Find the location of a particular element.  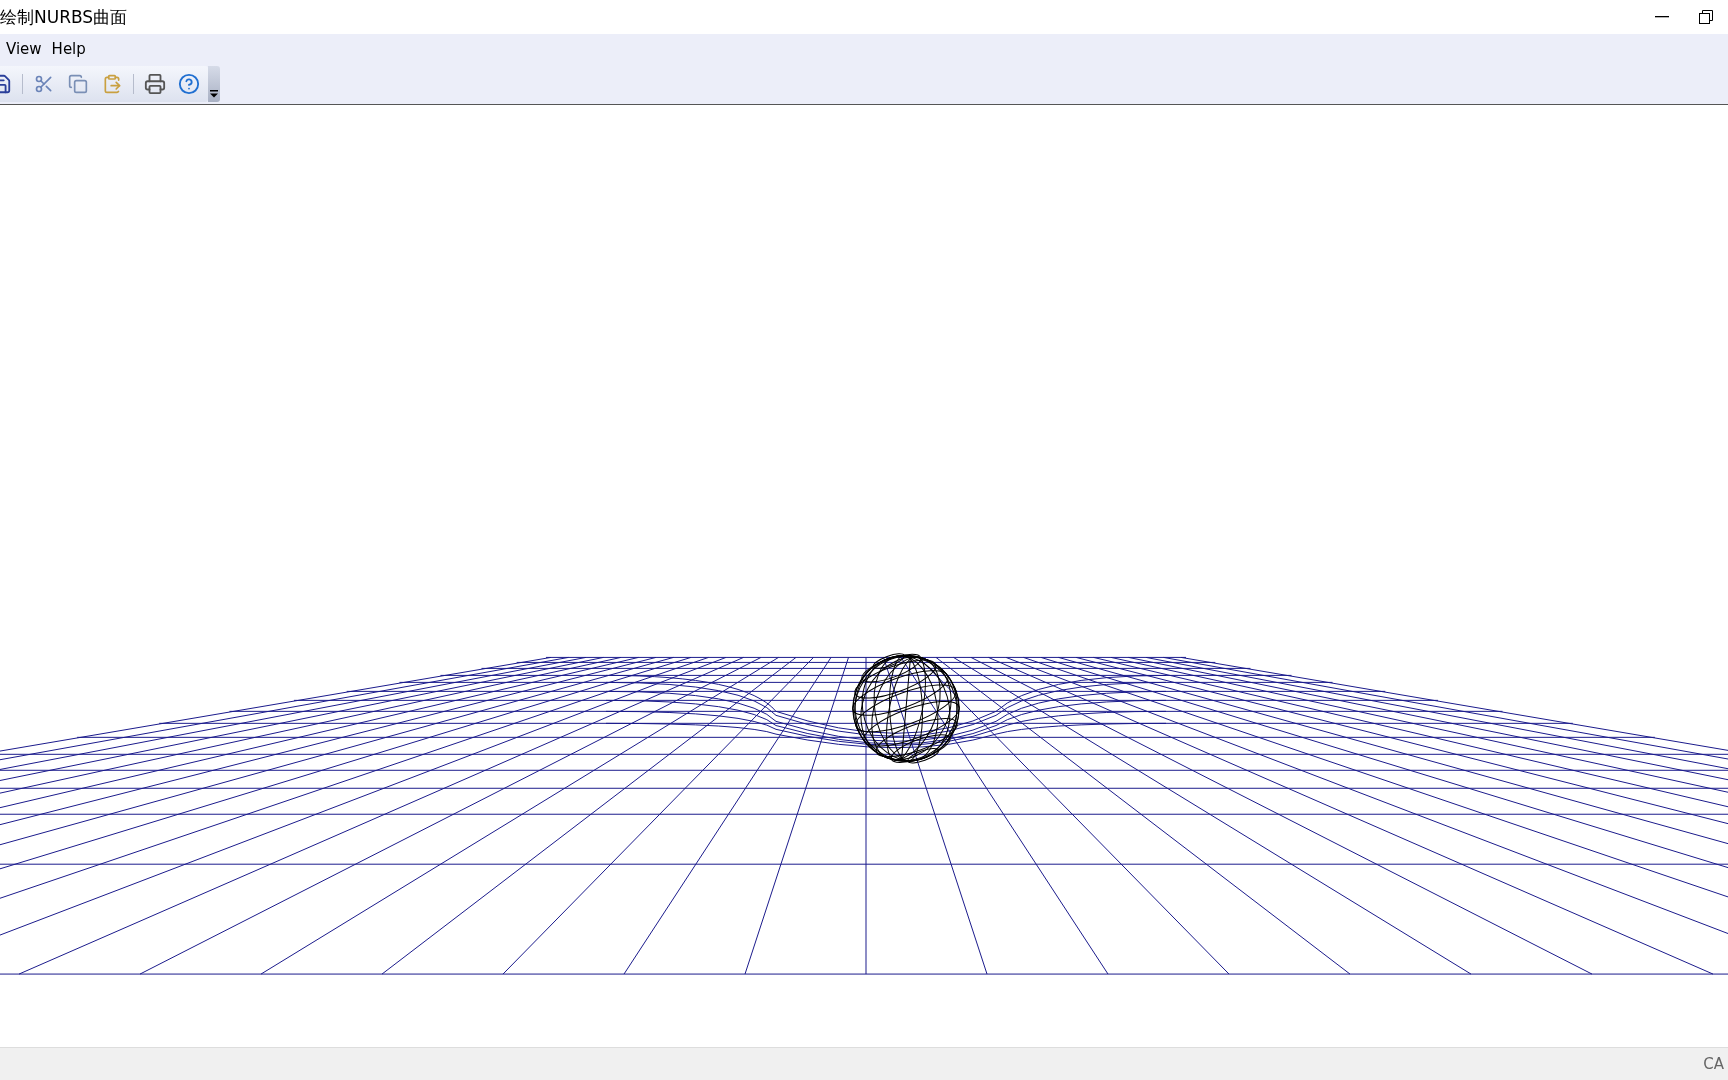

menu-item: View is located at coordinates (27, 49).